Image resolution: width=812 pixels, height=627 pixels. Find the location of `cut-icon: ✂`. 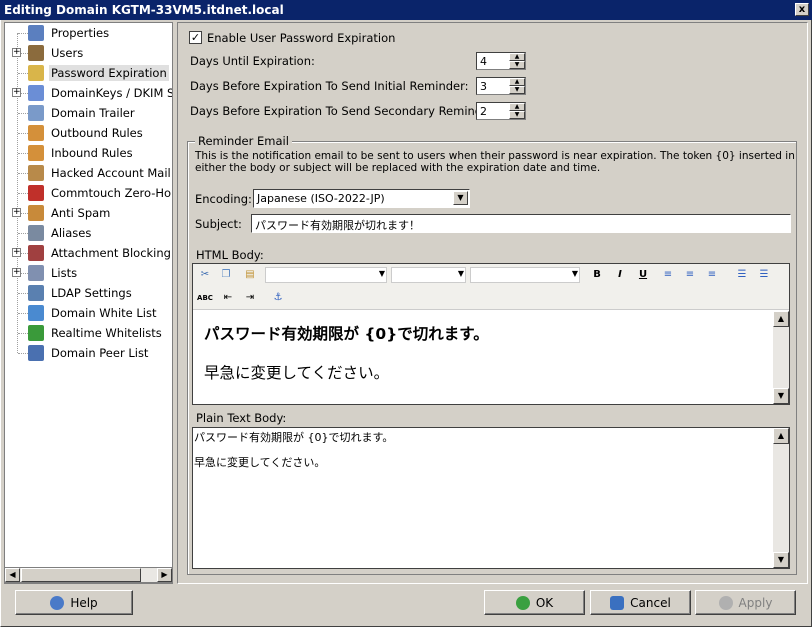

cut-icon: ✂ is located at coordinates (205, 275).